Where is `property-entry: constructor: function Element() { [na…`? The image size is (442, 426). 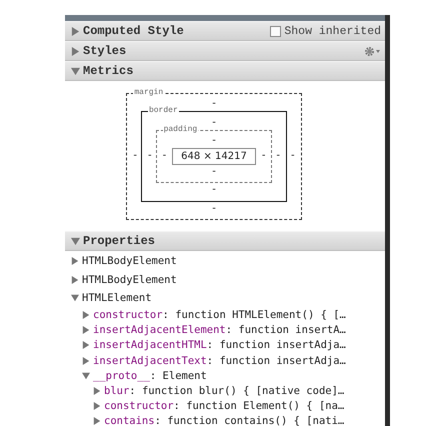
property-entry: constructor: function Element() { [na… is located at coordinates (224, 406).